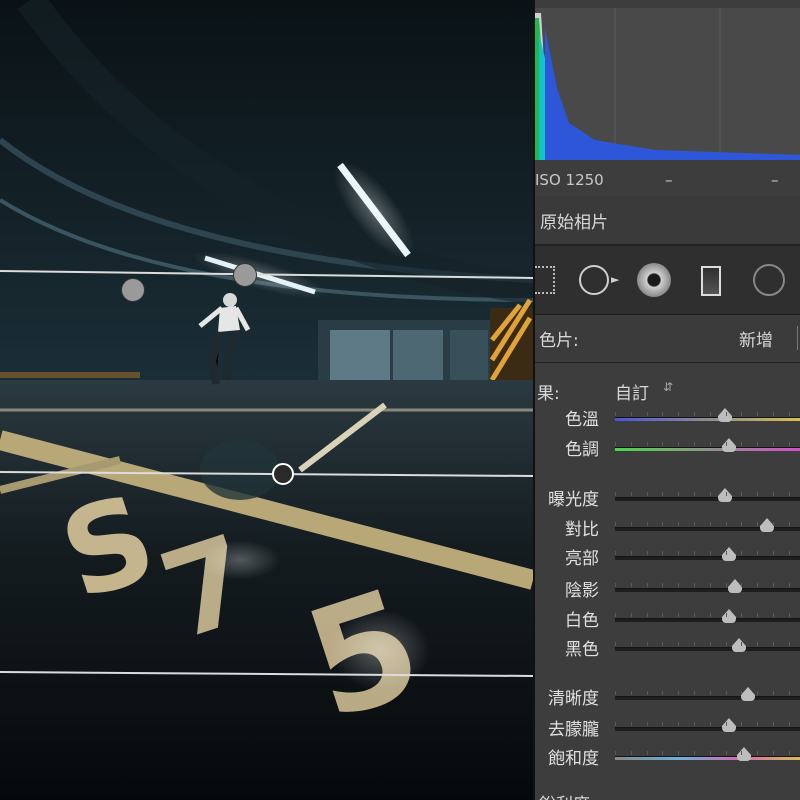  Describe the element at coordinates (729, 445) in the screenshot. I see `slider-thumb-tint` at that location.